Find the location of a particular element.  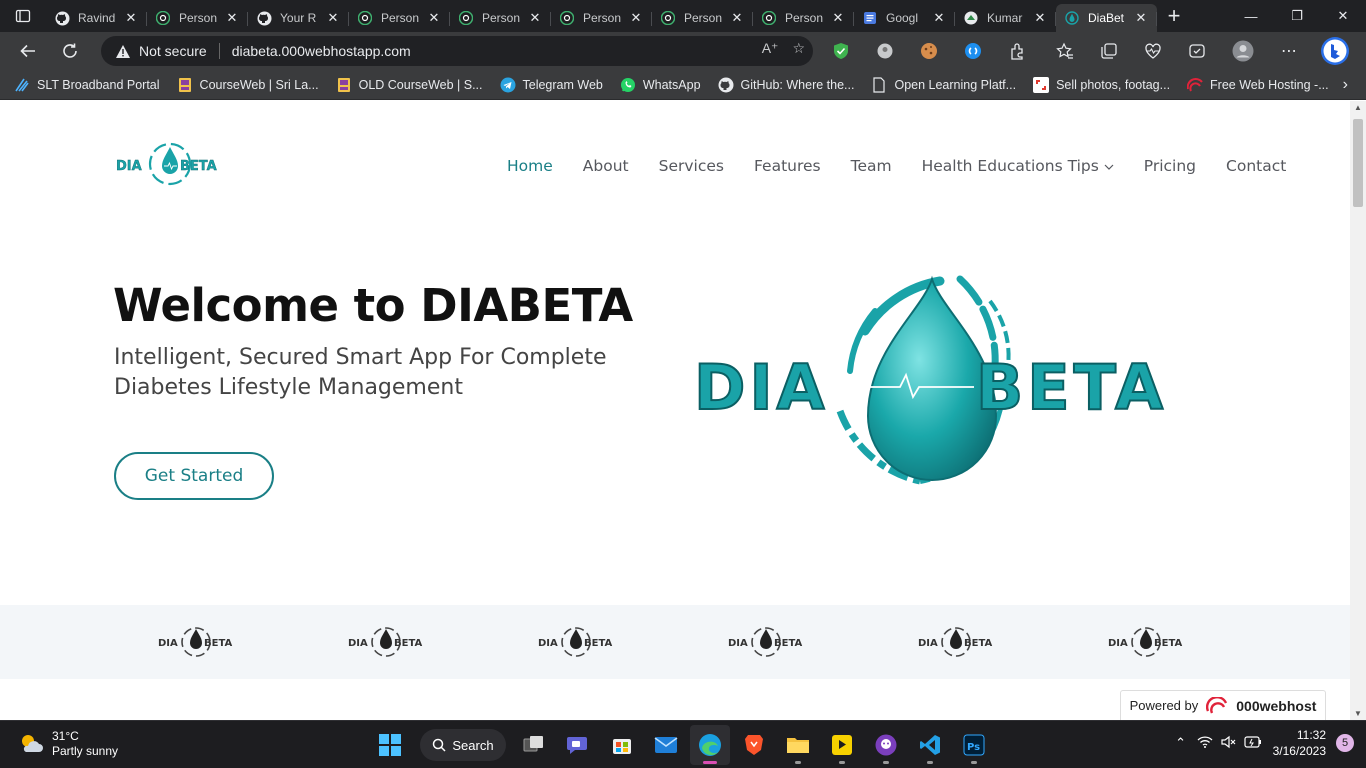

battery-icon is located at coordinates (1253, 743).